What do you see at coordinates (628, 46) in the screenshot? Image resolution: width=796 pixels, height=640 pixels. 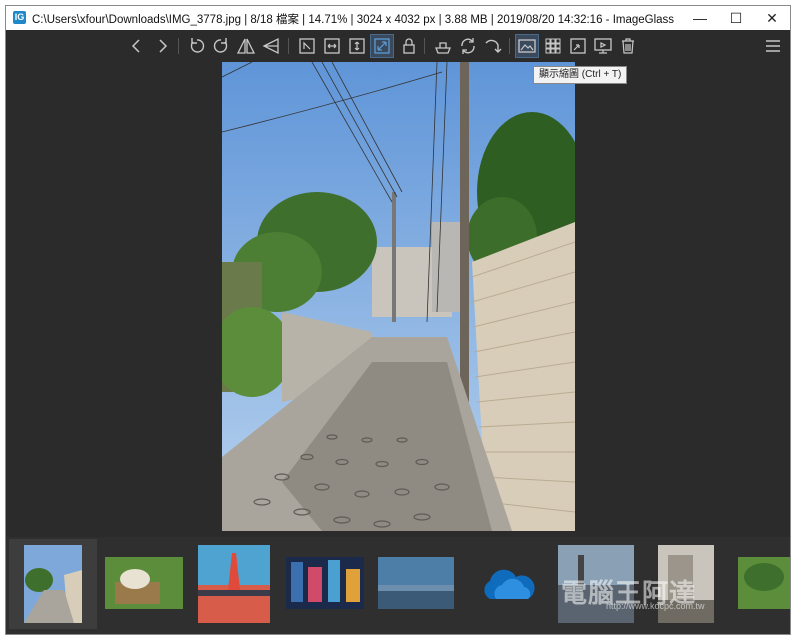 I see `delete-icon` at bounding box center [628, 46].